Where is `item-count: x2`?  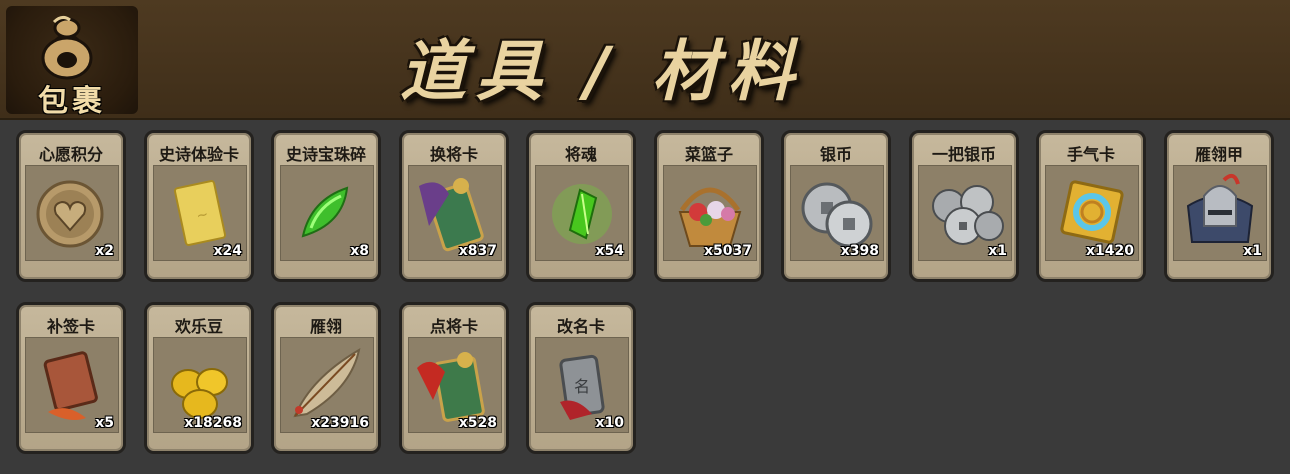
item-count: x2 is located at coordinates (104, 251).